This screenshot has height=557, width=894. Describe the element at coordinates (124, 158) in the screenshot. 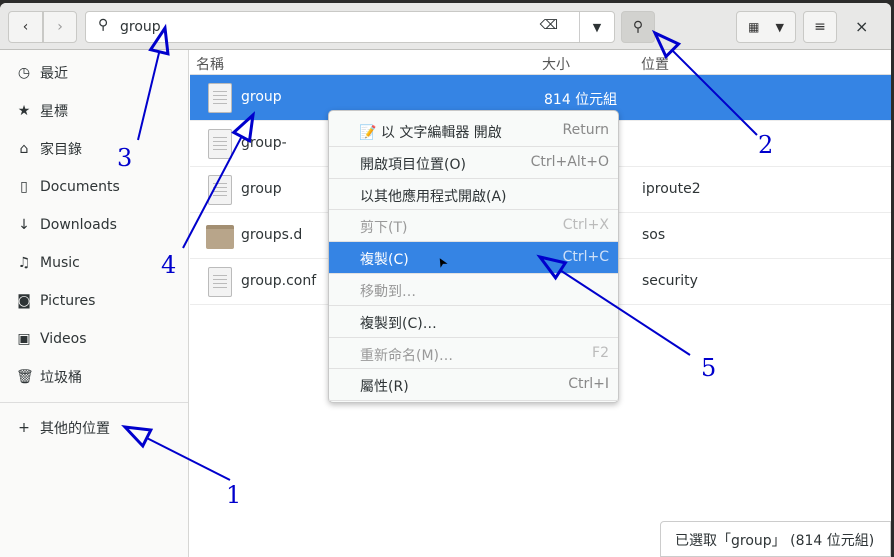

I see `annotation-3: 3` at that location.